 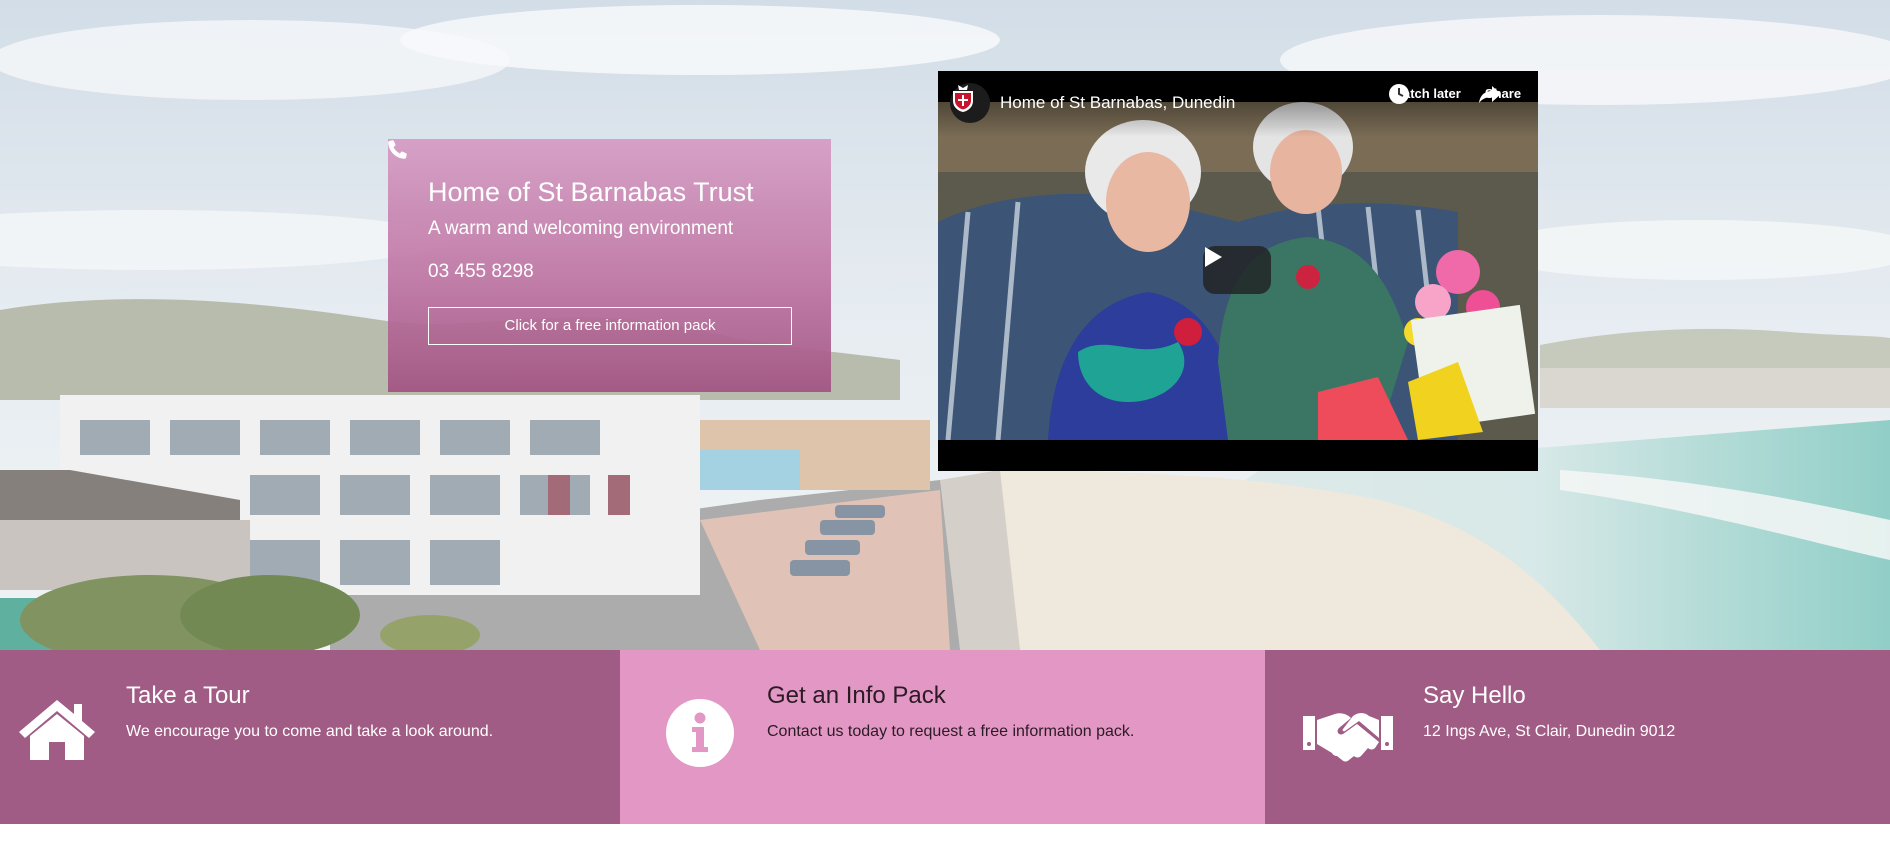 What do you see at coordinates (610, 326) in the screenshot?
I see `free-info-pack-button: Click for a free information pack` at bounding box center [610, 326].